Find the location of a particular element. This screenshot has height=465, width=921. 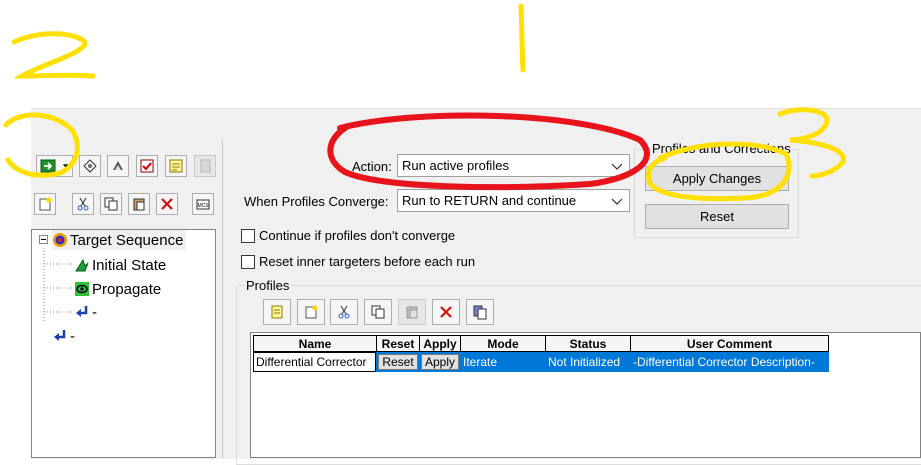

tree-item-label: Propagate is located at coordinates (127, 289).